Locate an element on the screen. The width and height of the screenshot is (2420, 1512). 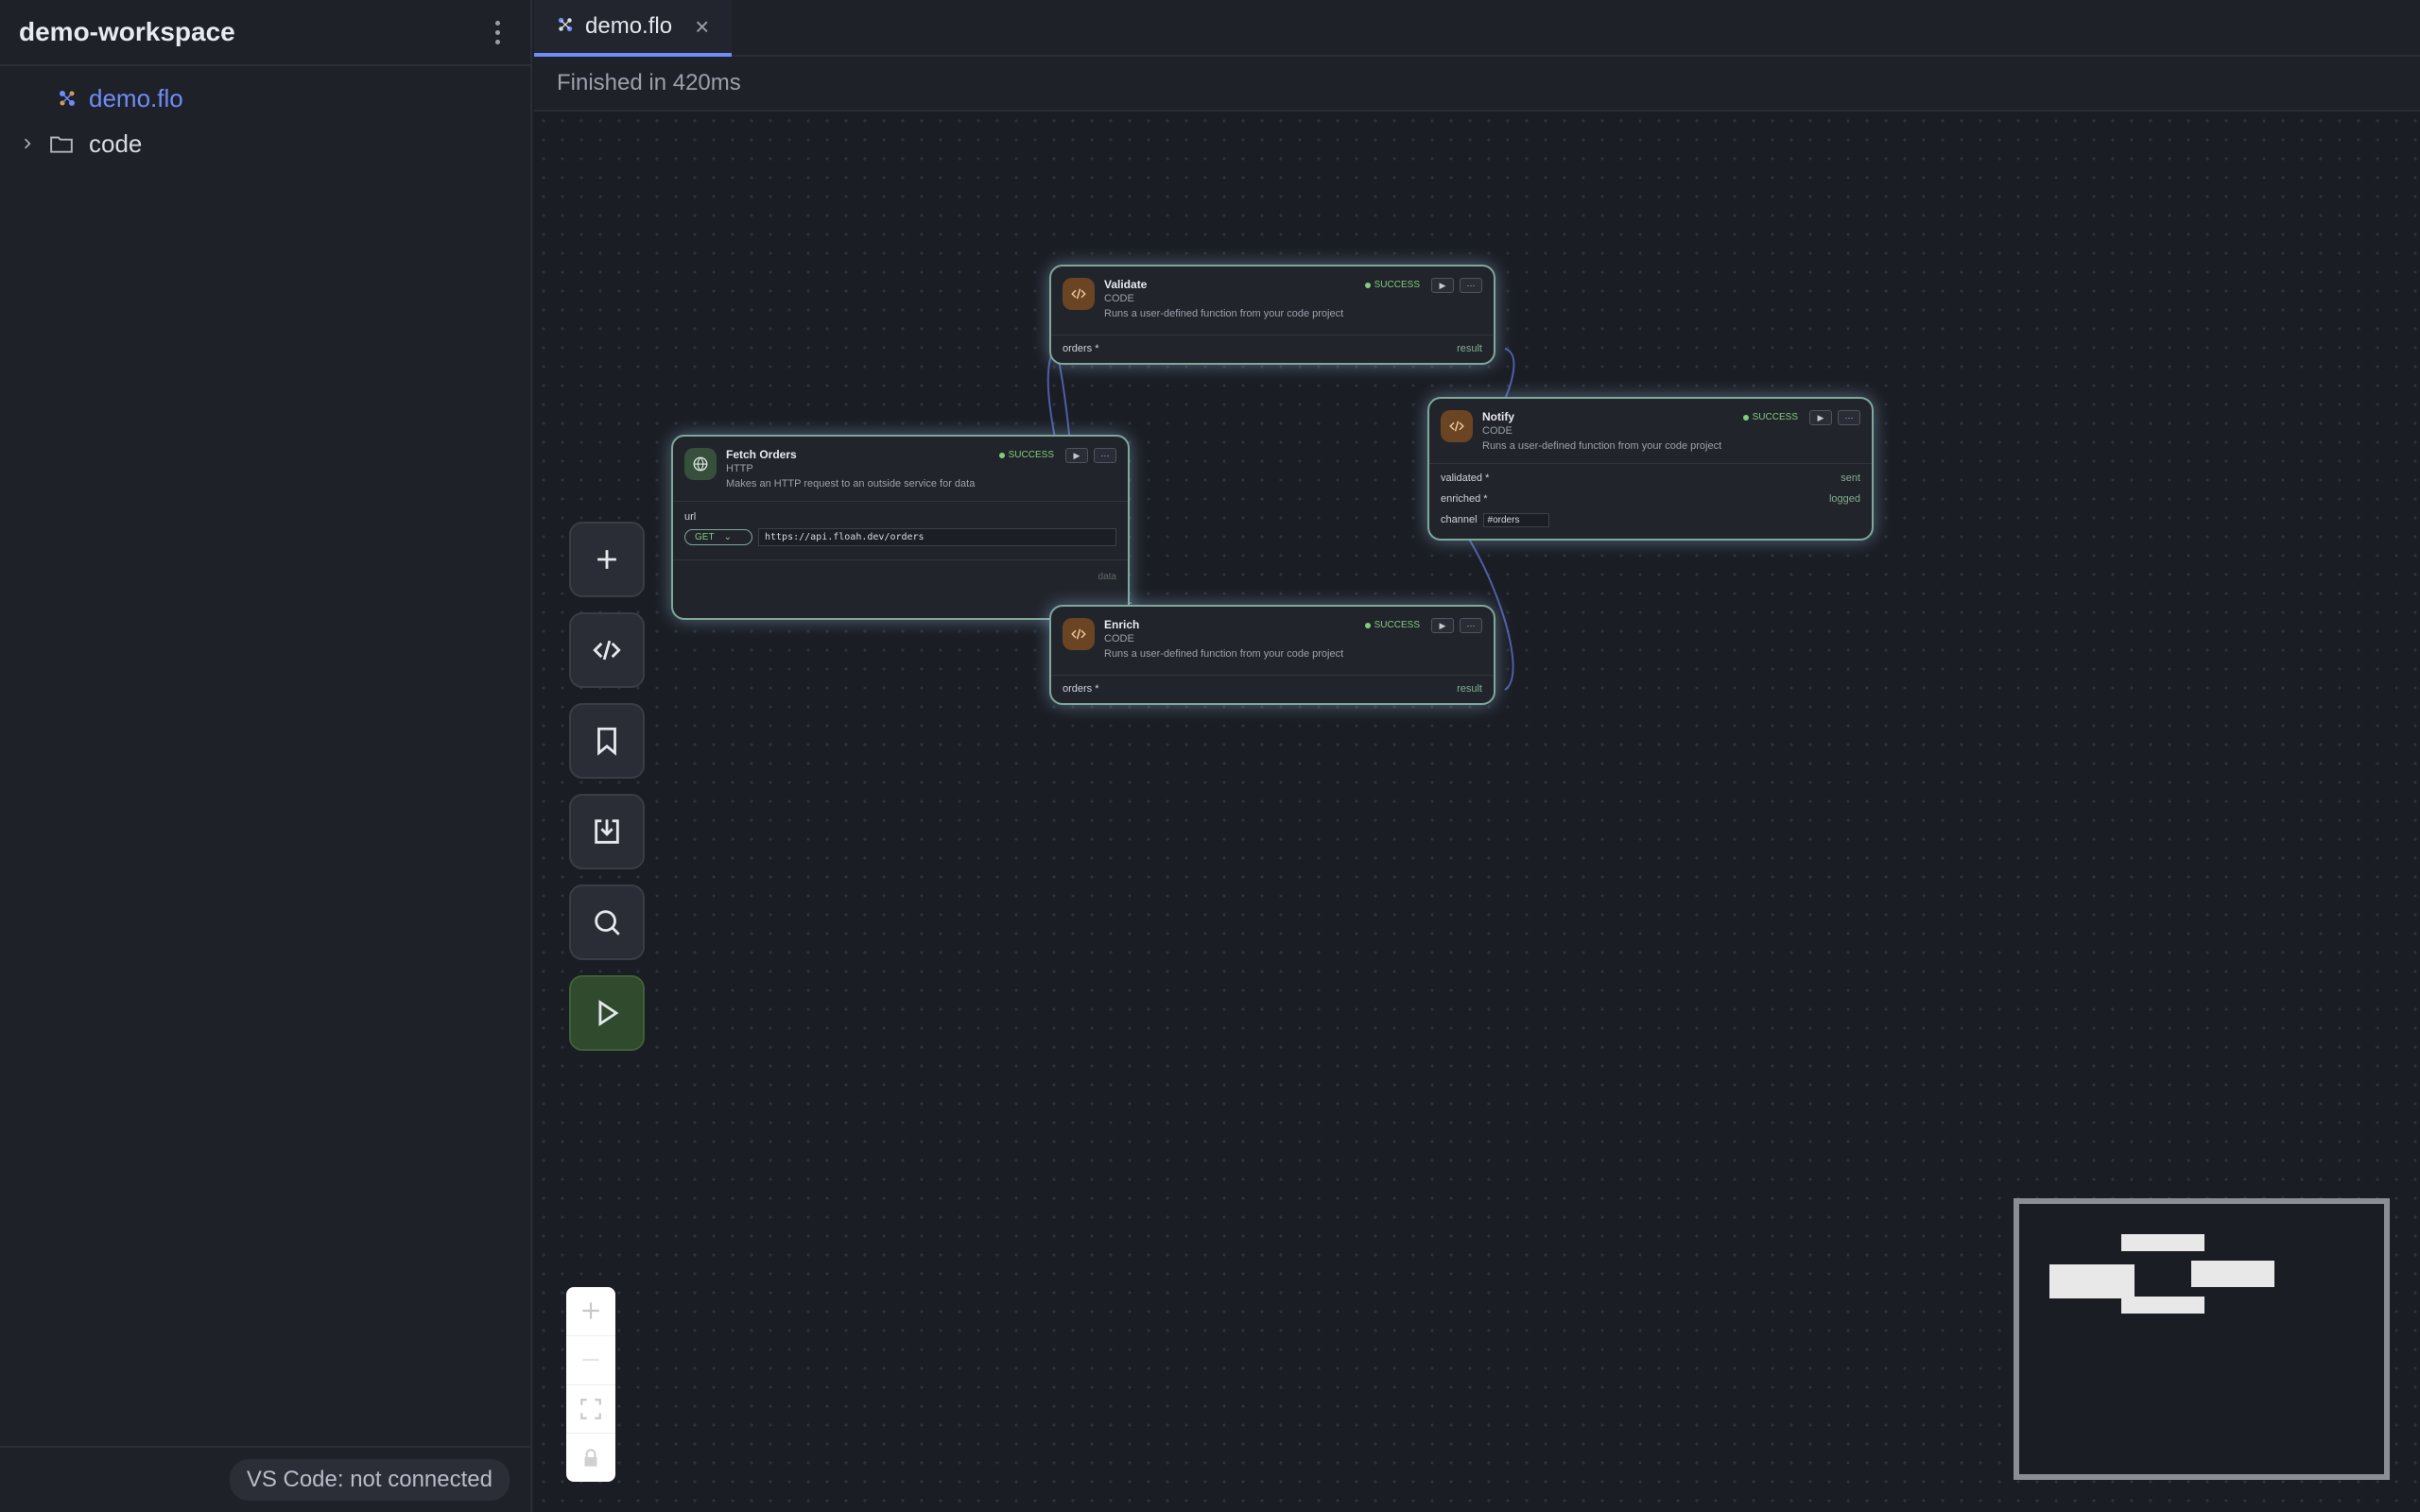
bookmark-button is located at coordinates (607, 741).